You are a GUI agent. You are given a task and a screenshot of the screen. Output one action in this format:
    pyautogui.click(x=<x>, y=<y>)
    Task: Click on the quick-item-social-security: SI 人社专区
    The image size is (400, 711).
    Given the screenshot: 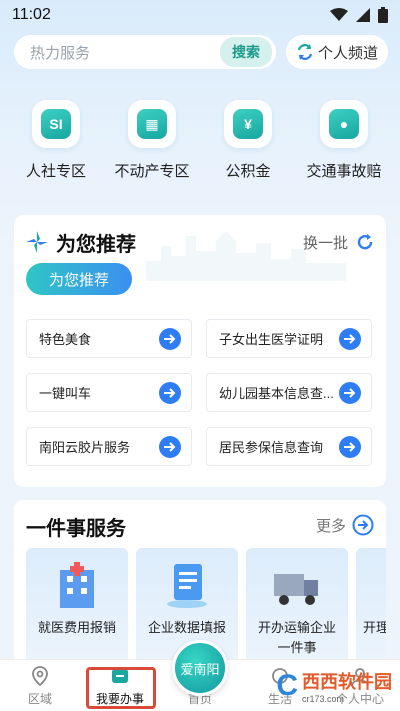 What is the action you would take?
    pyautogui.click(x=56, y=145)
    